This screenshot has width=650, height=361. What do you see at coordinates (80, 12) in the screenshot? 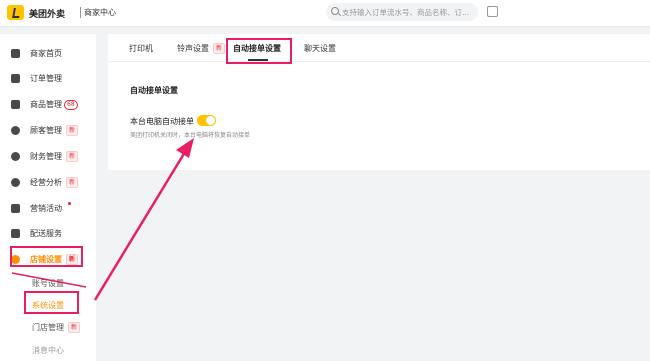
I see `brand-divider` at bounding box center [80, 12].